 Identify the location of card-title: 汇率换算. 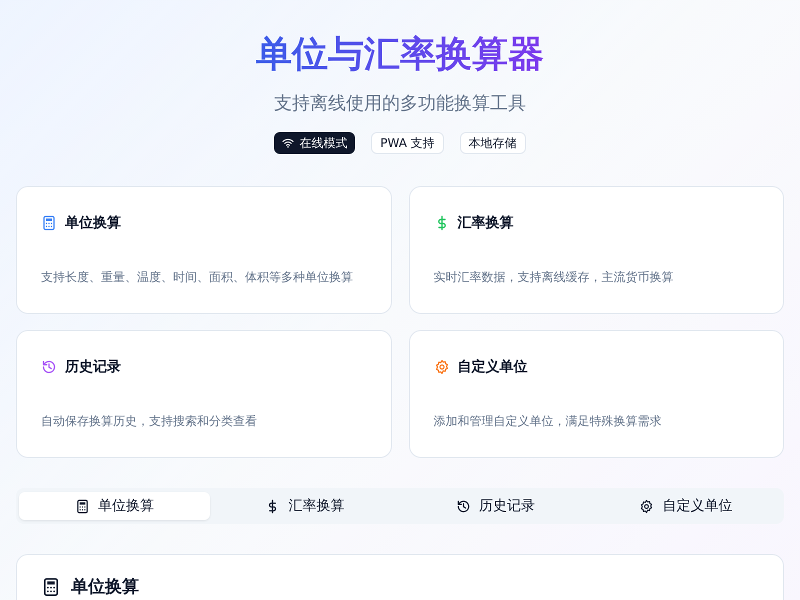
(486, 223).